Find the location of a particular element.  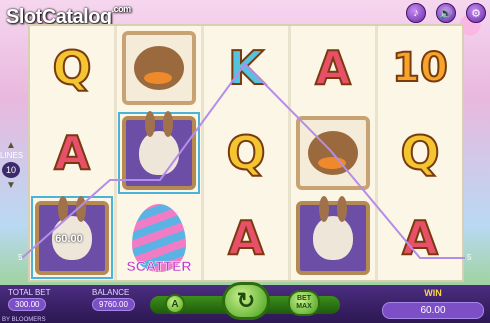

bet-max-label-2: MAX is located at coordinates (304, 306).